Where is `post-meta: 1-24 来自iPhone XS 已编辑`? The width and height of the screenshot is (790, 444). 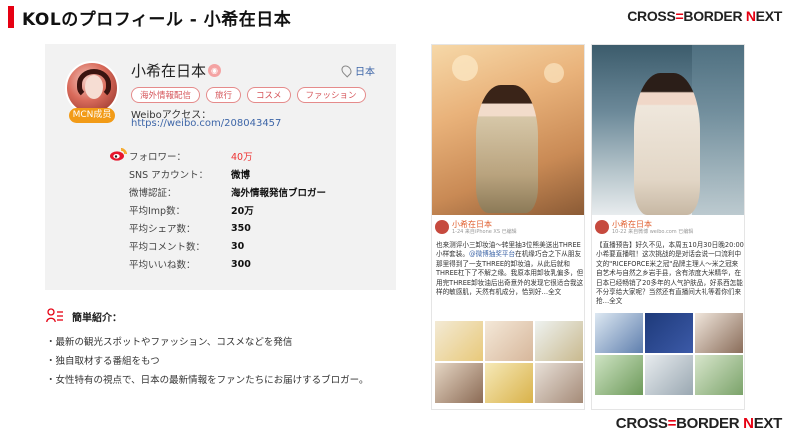
post-meta: 1-24 来自iPhone XS 已编辑 is located at coordinates (484, 232).